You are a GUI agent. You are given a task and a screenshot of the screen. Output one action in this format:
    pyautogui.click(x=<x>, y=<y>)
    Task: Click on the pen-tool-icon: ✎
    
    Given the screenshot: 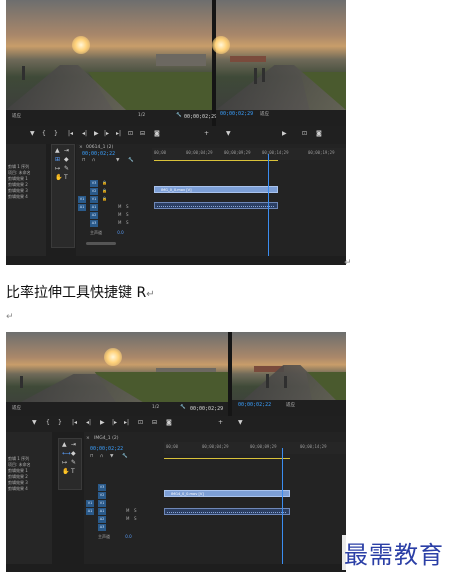 What is the action you would take?
    pyautogui.click(x=66, y=168)
    